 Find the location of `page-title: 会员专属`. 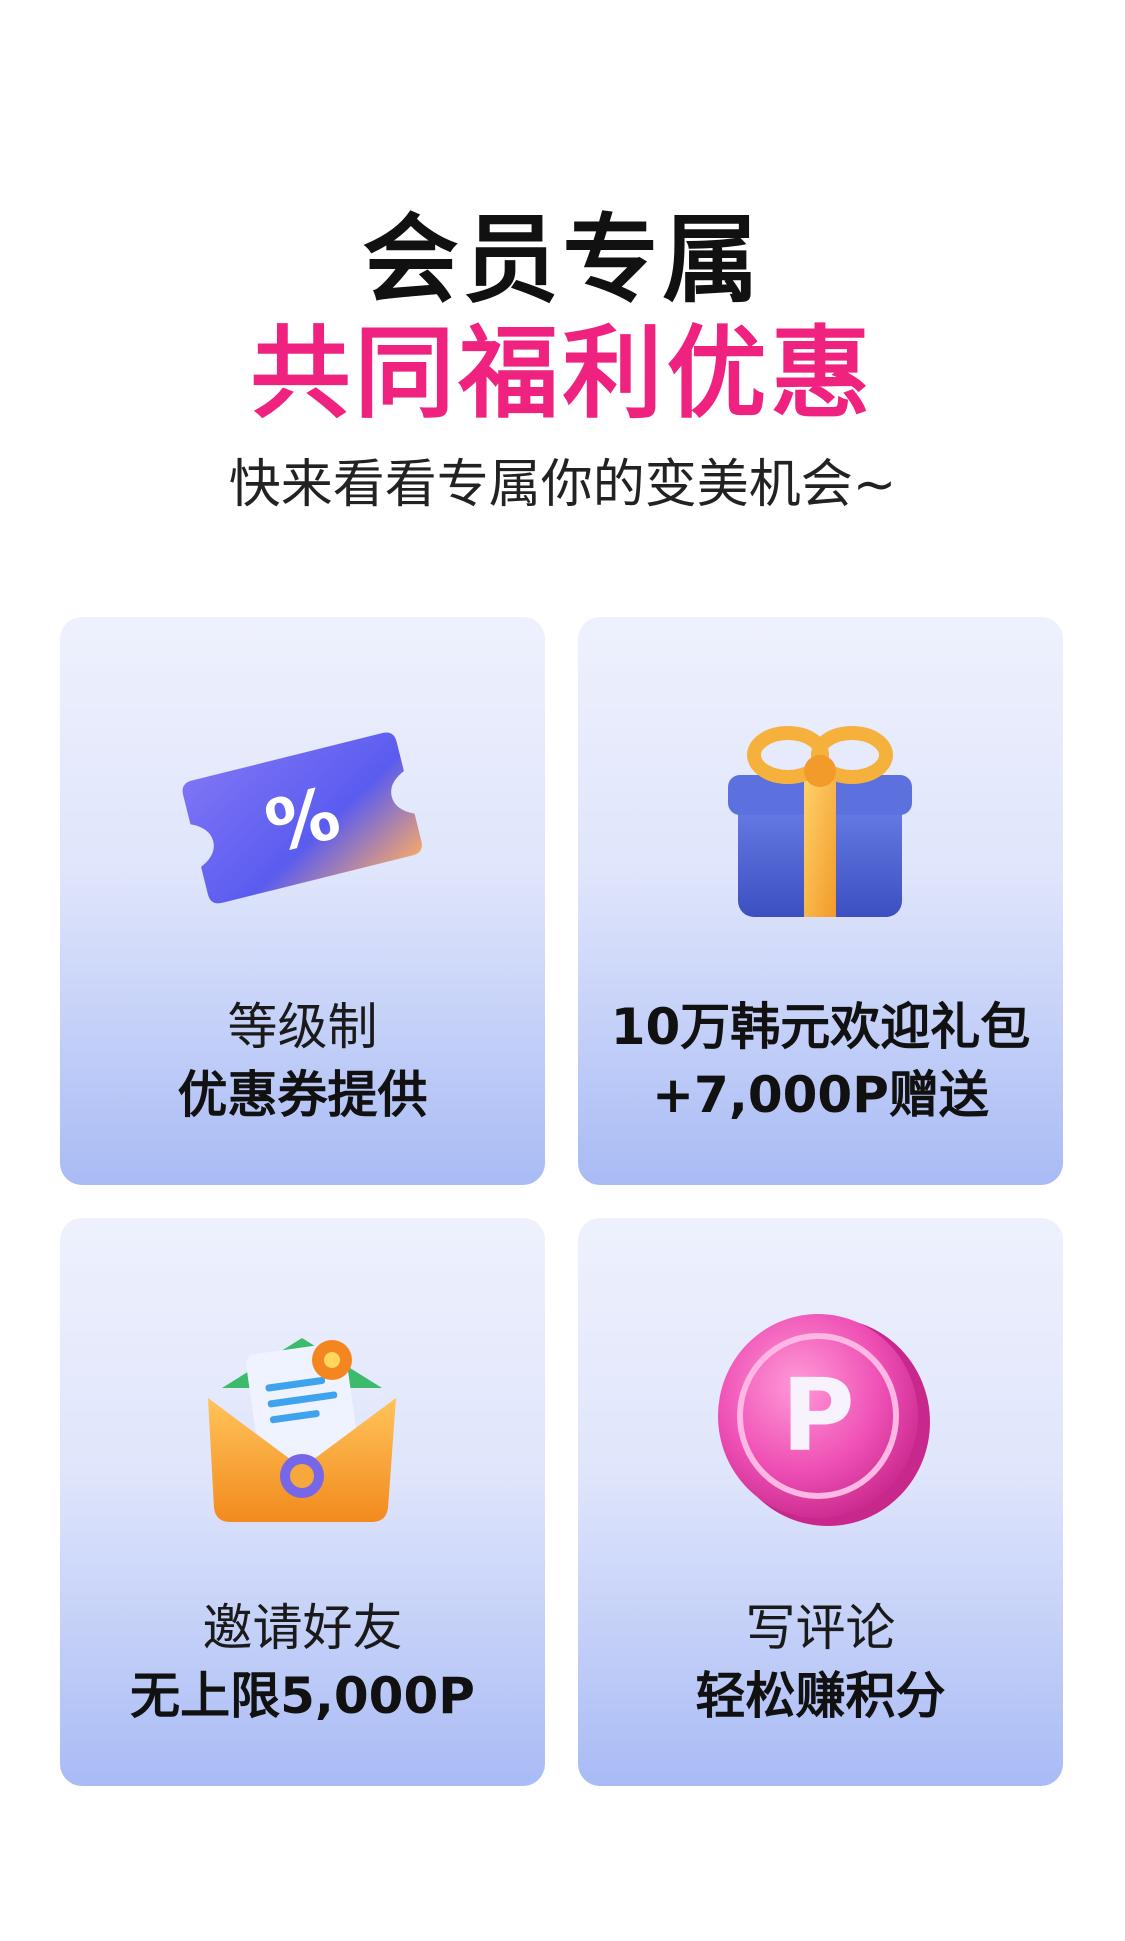

page-title: 会员专属 is located at coordinates (562, 260).